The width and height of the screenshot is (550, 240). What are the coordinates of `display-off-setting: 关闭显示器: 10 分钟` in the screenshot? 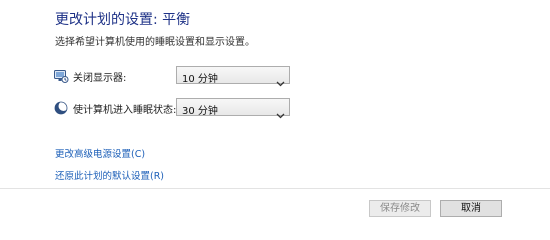 It's located at (175, 76).